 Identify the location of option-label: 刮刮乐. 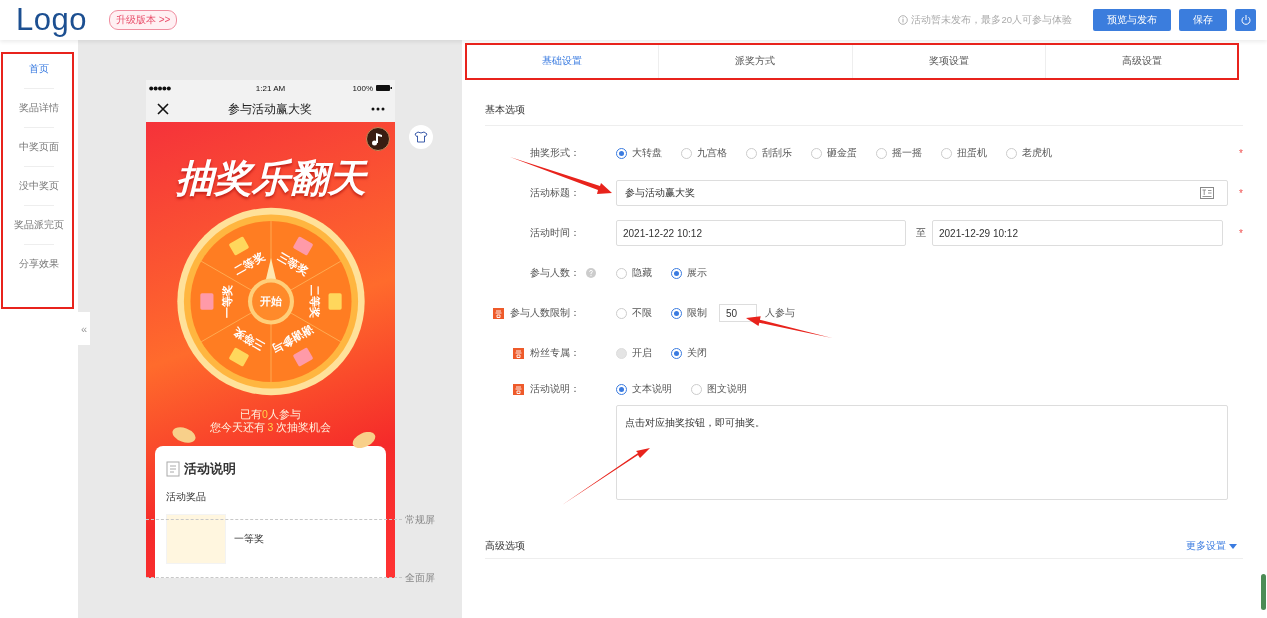
(777, 153).